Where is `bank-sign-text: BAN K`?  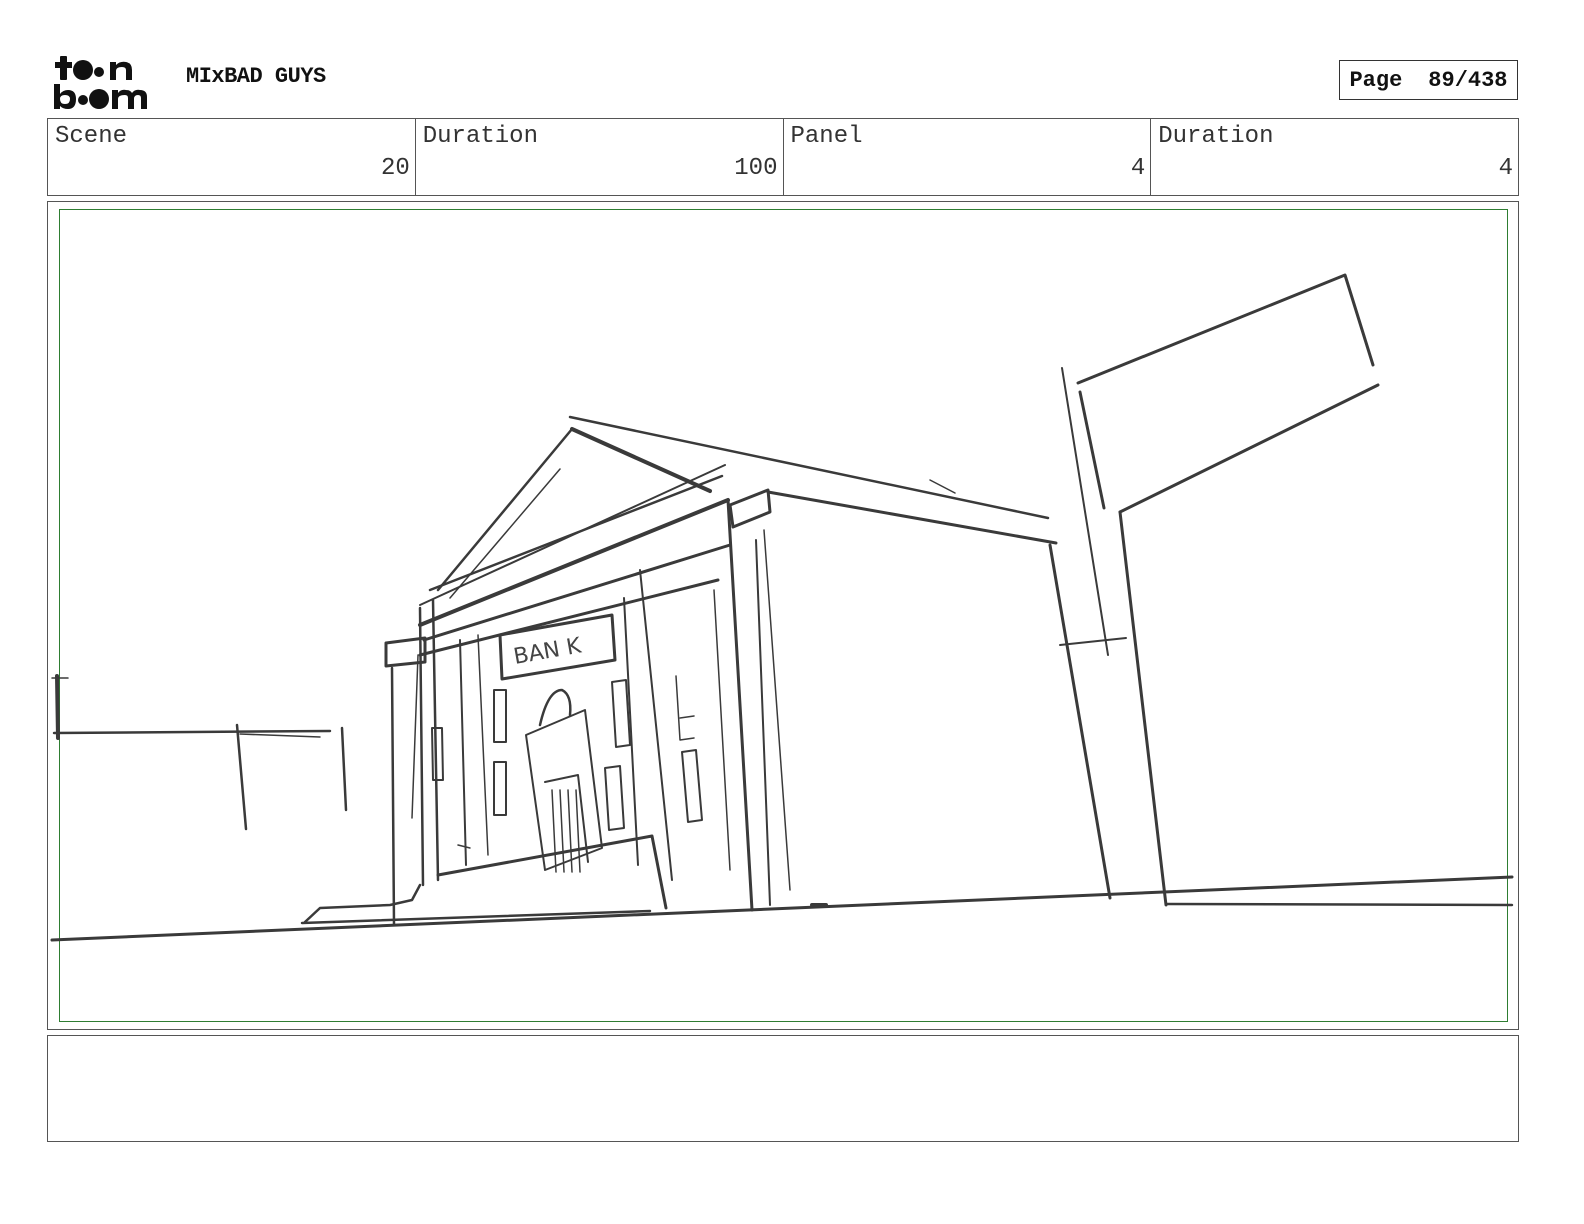 bank-sign-text: BAN K is located at coordinates (548, 651).